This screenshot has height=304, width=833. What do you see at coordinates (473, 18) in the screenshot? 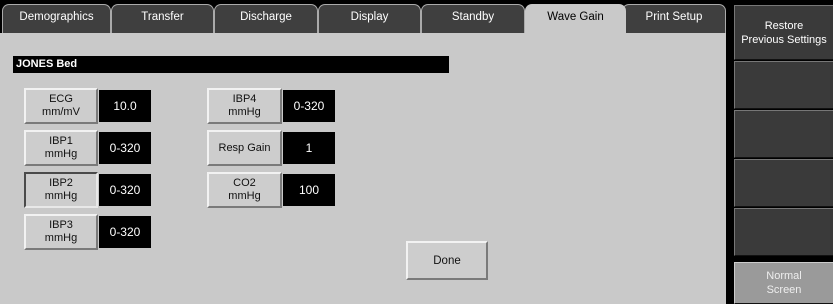
I see `tab-standby: Standby` at bounding box center [473, 18].